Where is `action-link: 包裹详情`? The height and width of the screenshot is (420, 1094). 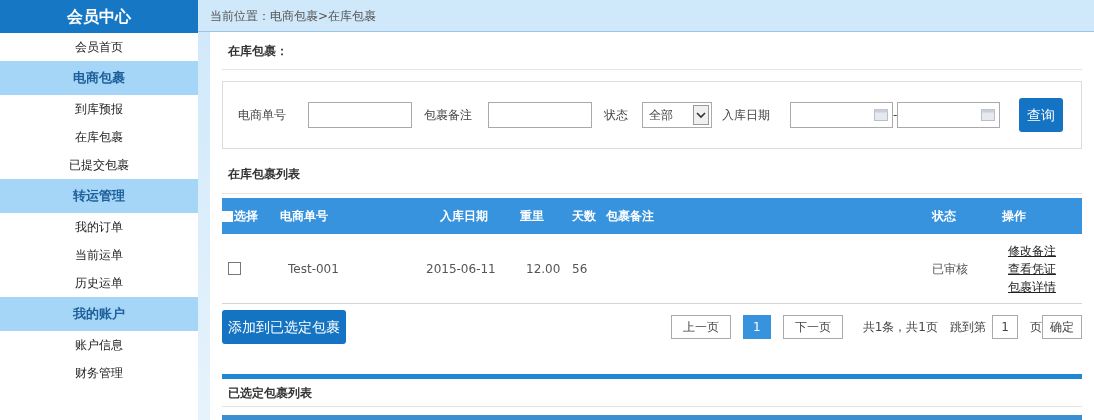
action-link: 包裹详情 is located at coordinates (1029, 286).